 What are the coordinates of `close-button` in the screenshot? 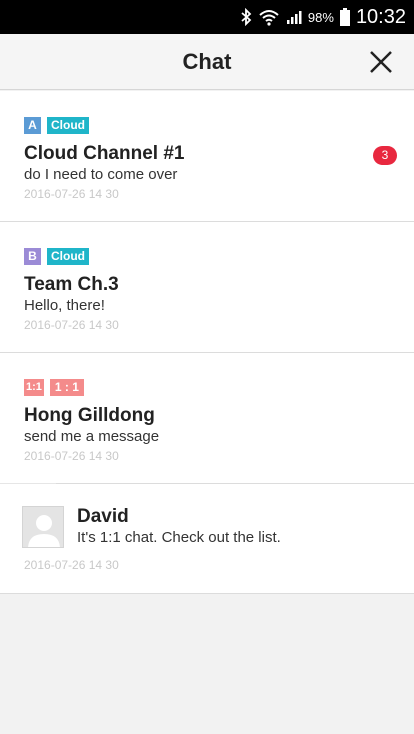 It's located at (381, 62).